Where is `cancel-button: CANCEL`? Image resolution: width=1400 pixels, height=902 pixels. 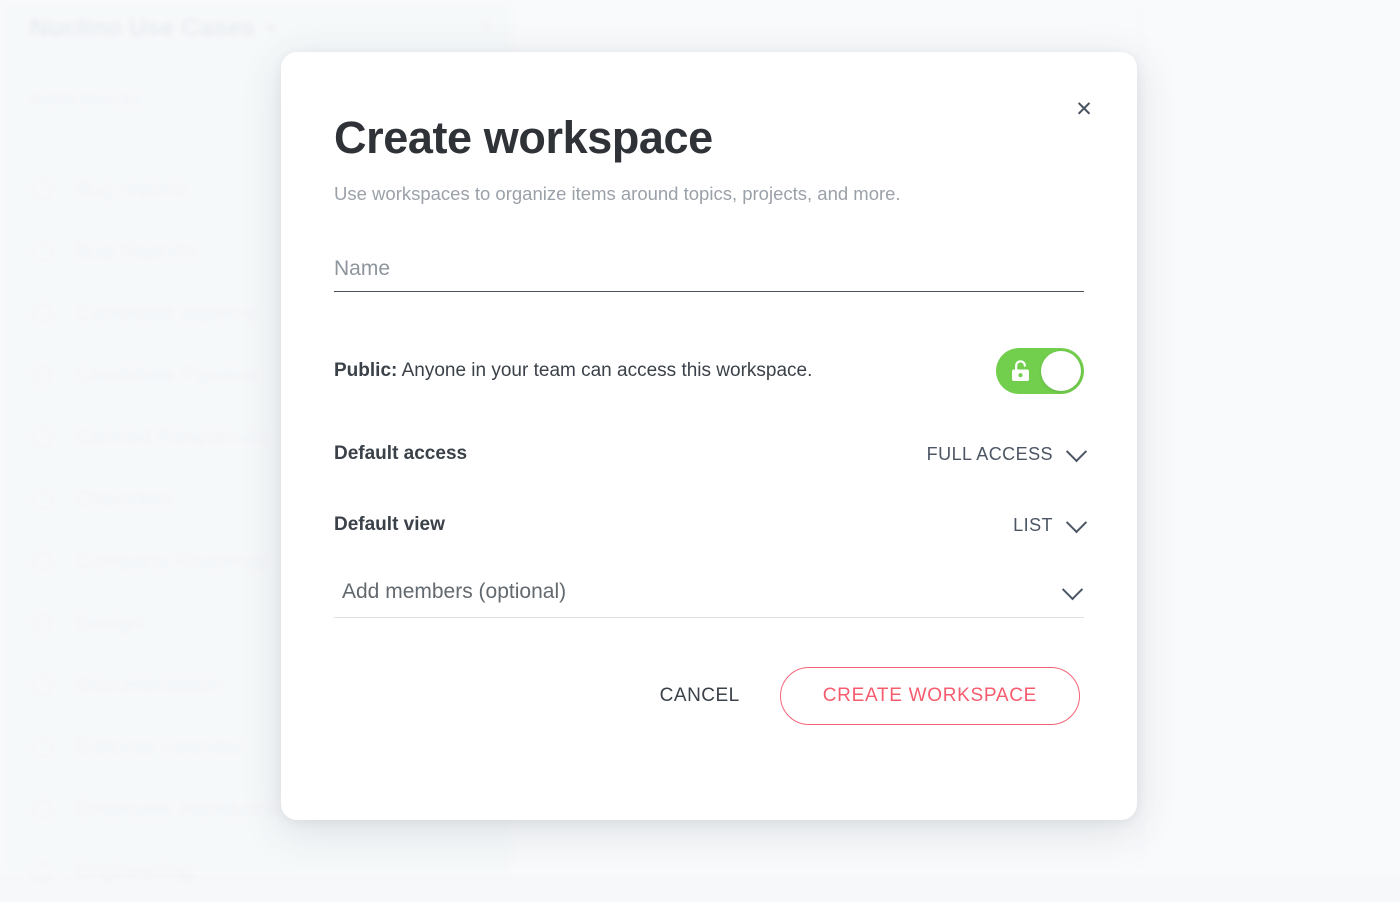 cancel-button: CANCEL is located at coordinates (700, 696).